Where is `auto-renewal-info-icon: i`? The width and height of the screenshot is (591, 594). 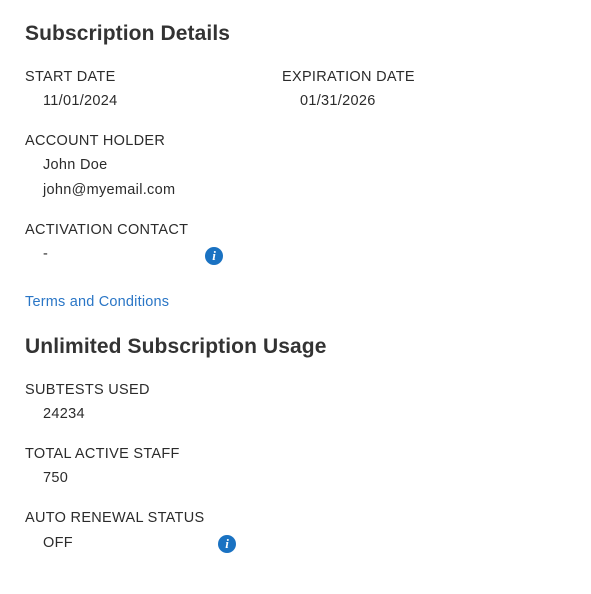
auto-renewal-info-icon: i is located at coordinates (227, 544).